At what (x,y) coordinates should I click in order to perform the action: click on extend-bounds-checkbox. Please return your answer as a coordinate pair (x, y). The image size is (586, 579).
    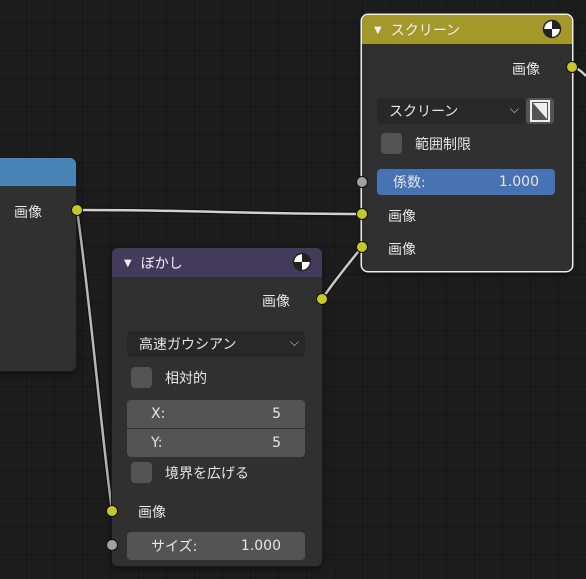
    Looking at the image, I should click on (141, 472).